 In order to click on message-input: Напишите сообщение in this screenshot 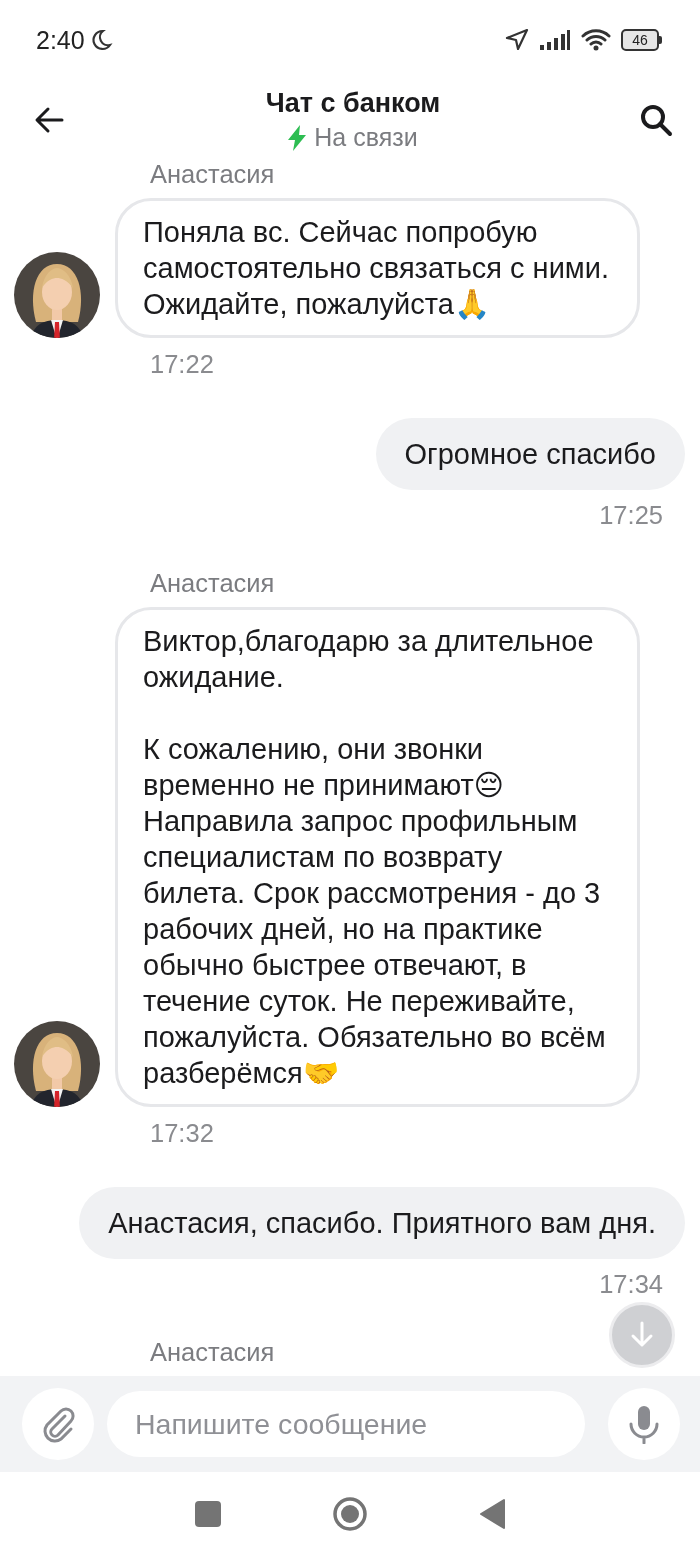, I will do `click(346, 1424)`.